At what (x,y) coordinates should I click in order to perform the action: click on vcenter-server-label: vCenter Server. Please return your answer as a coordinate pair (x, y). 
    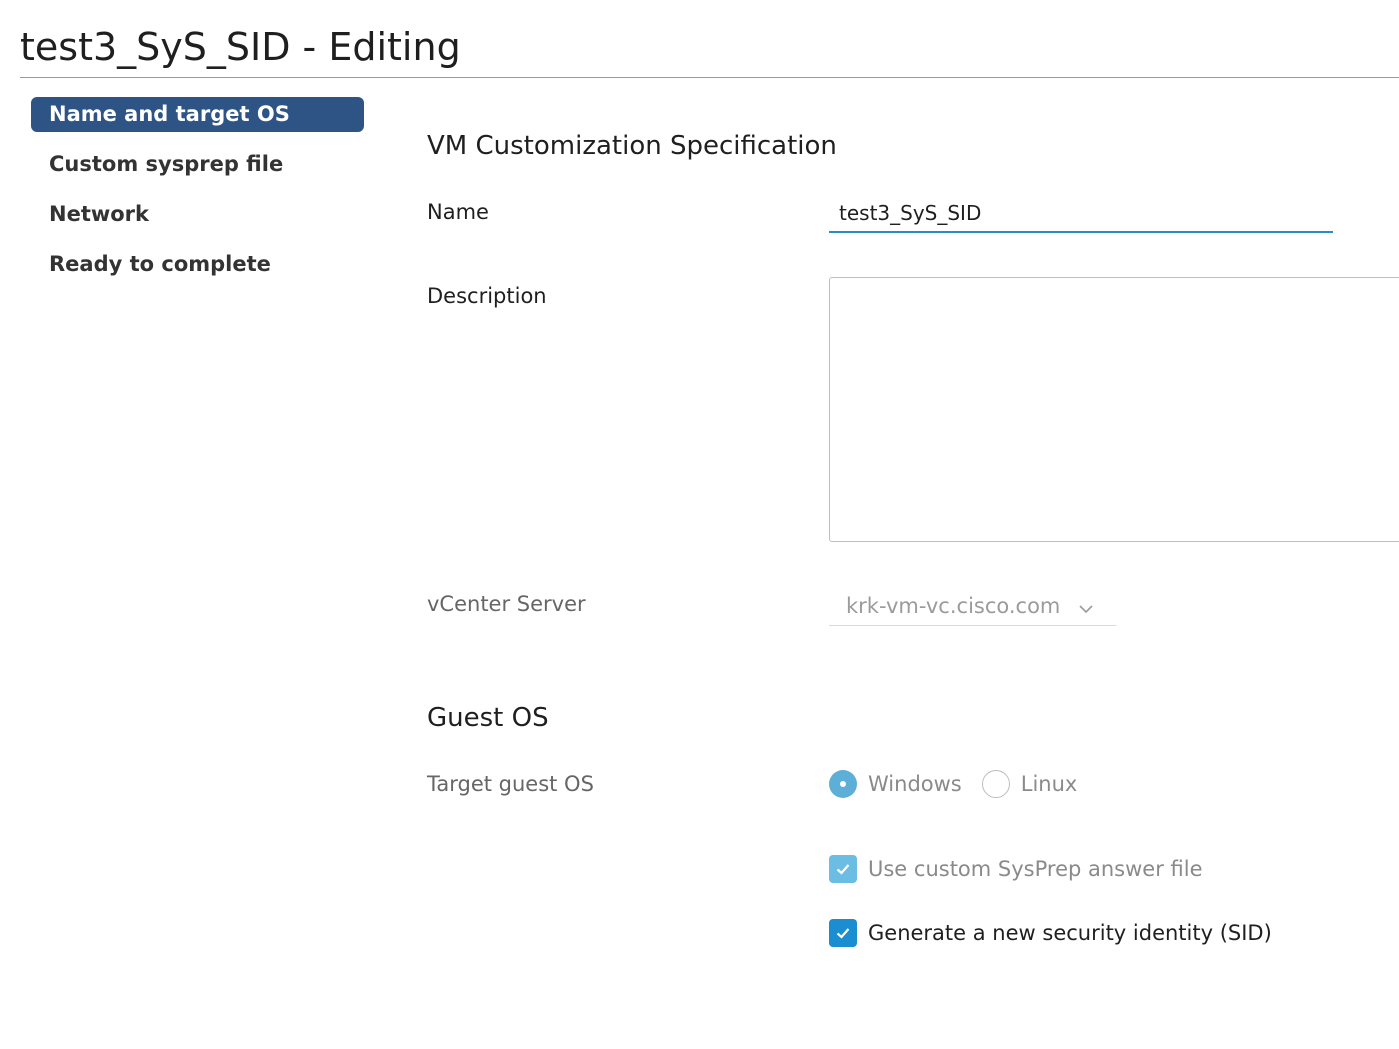
    Looking at the image, I should click on (506, 604).